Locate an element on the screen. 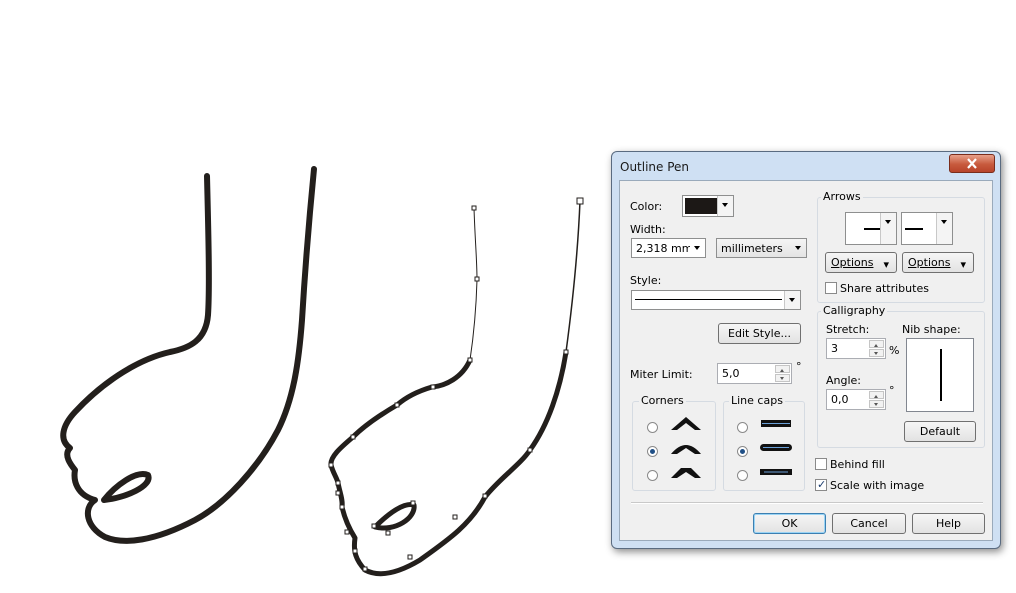  share-attributes-checkbox is located at coordinates (831, 288).